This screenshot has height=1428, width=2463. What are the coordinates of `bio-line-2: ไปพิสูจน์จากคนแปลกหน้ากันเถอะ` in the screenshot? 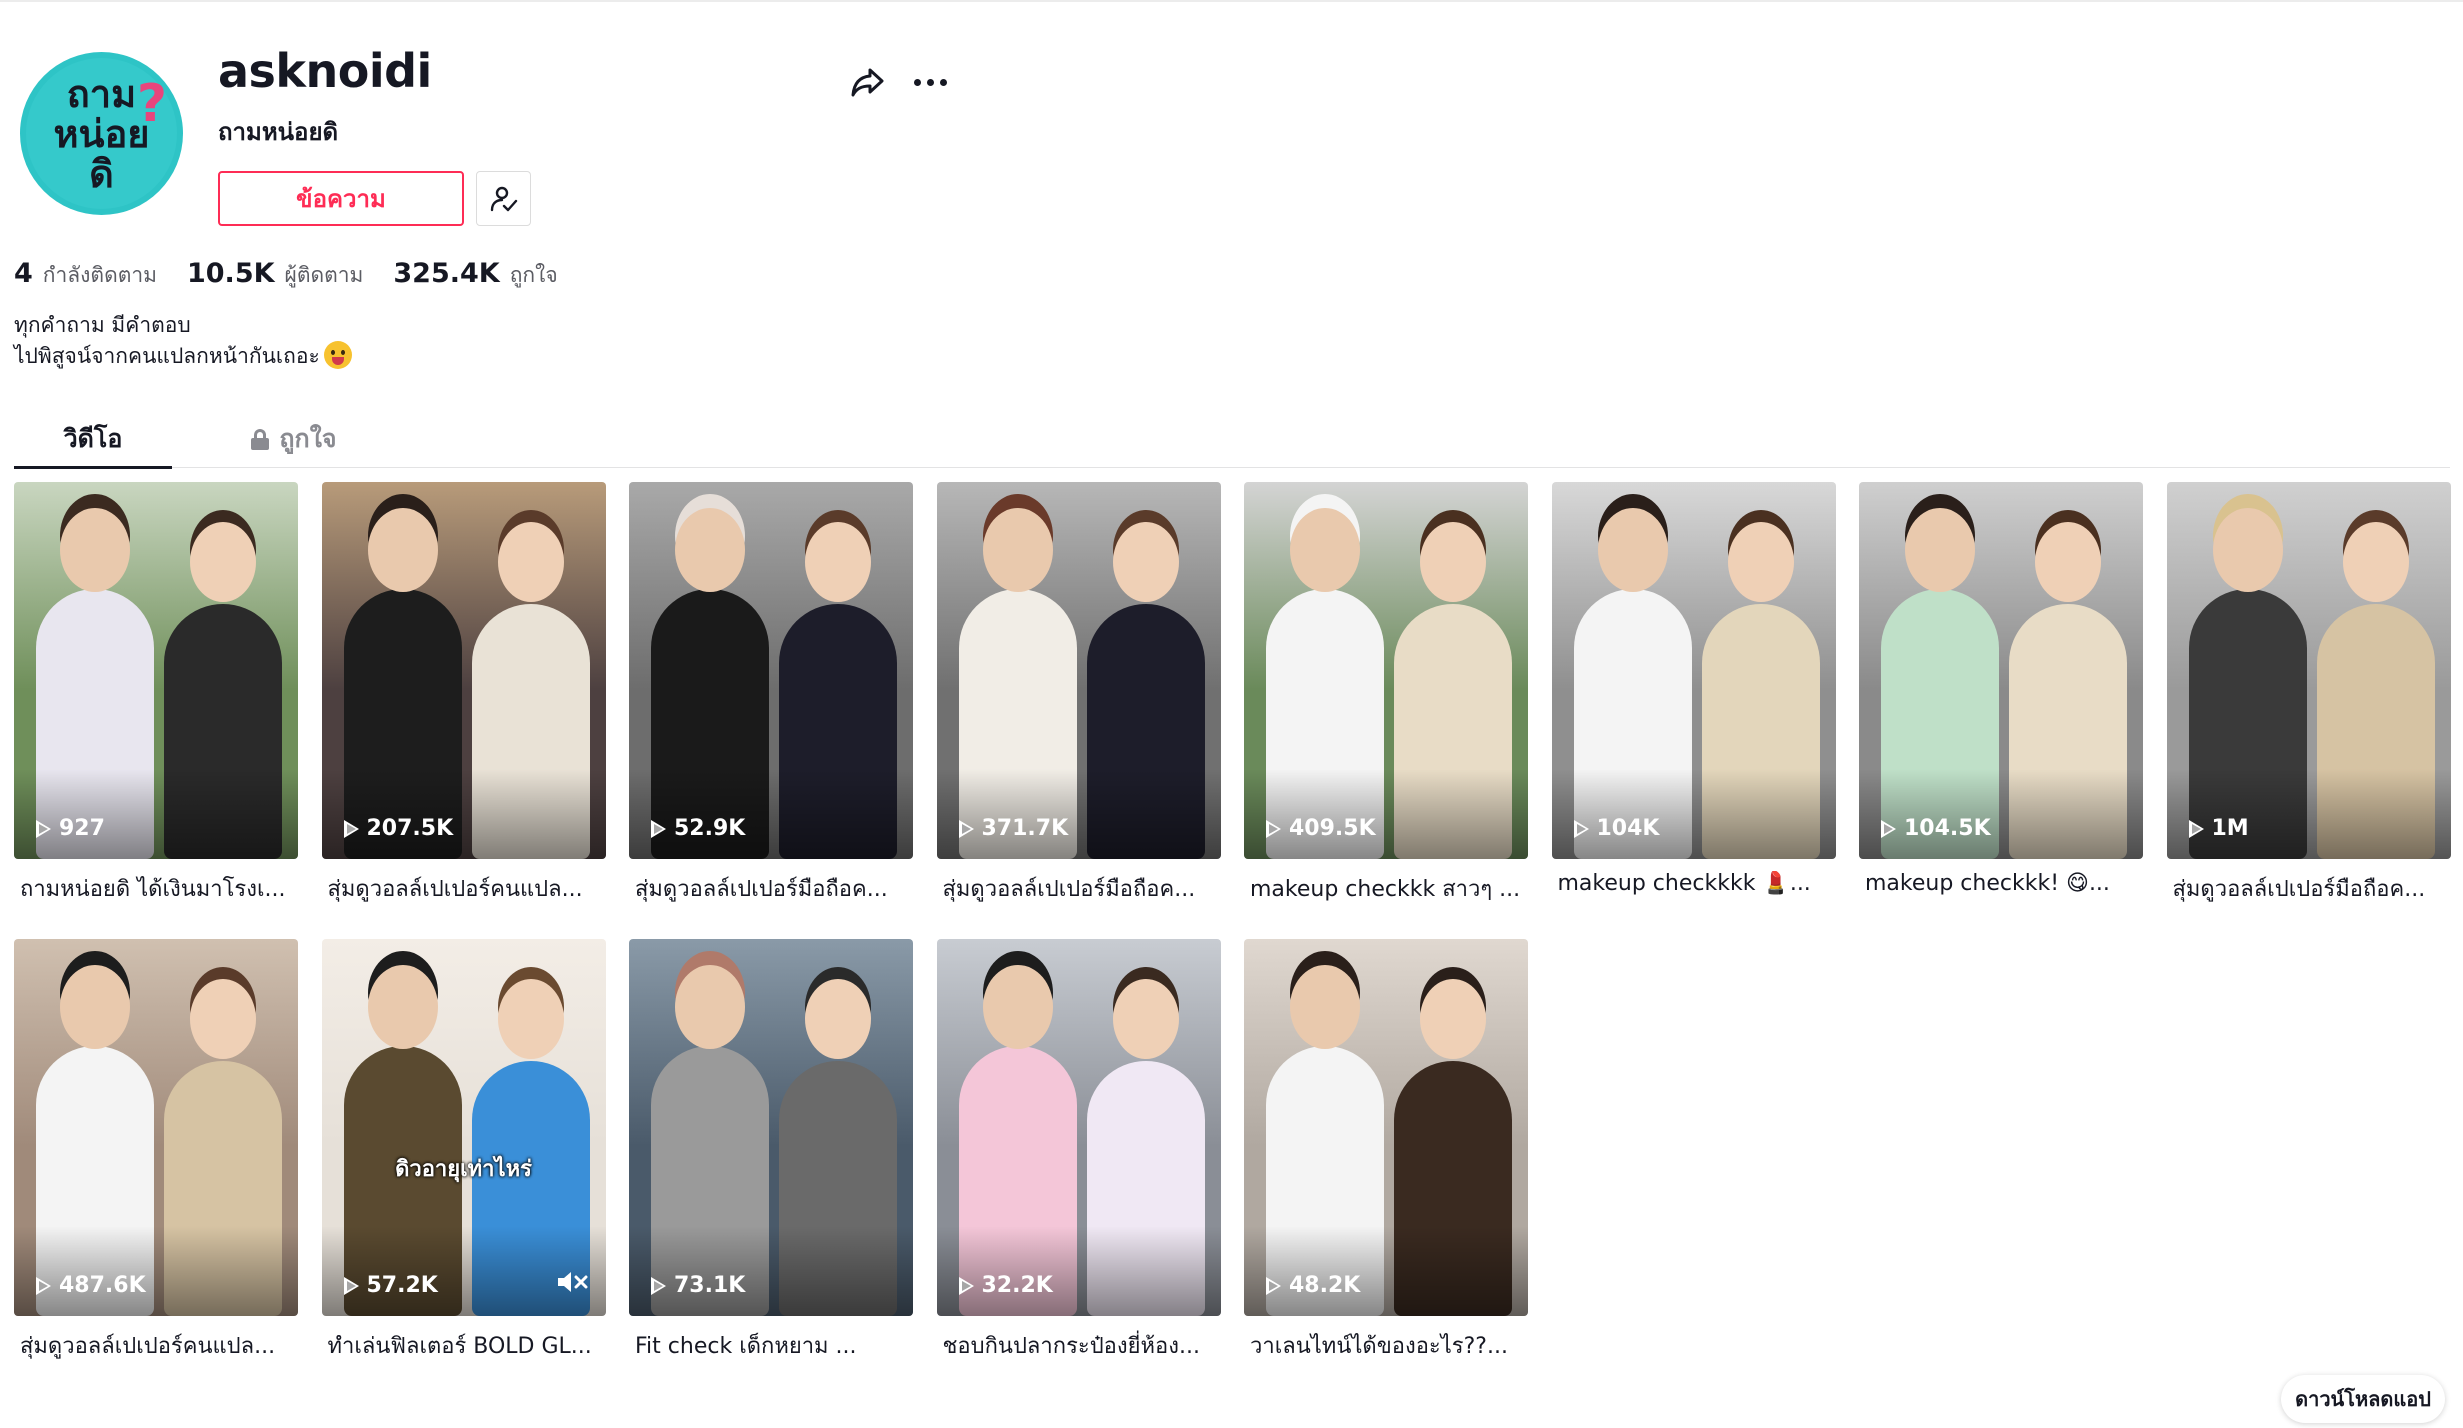 It's located at (183, 356).